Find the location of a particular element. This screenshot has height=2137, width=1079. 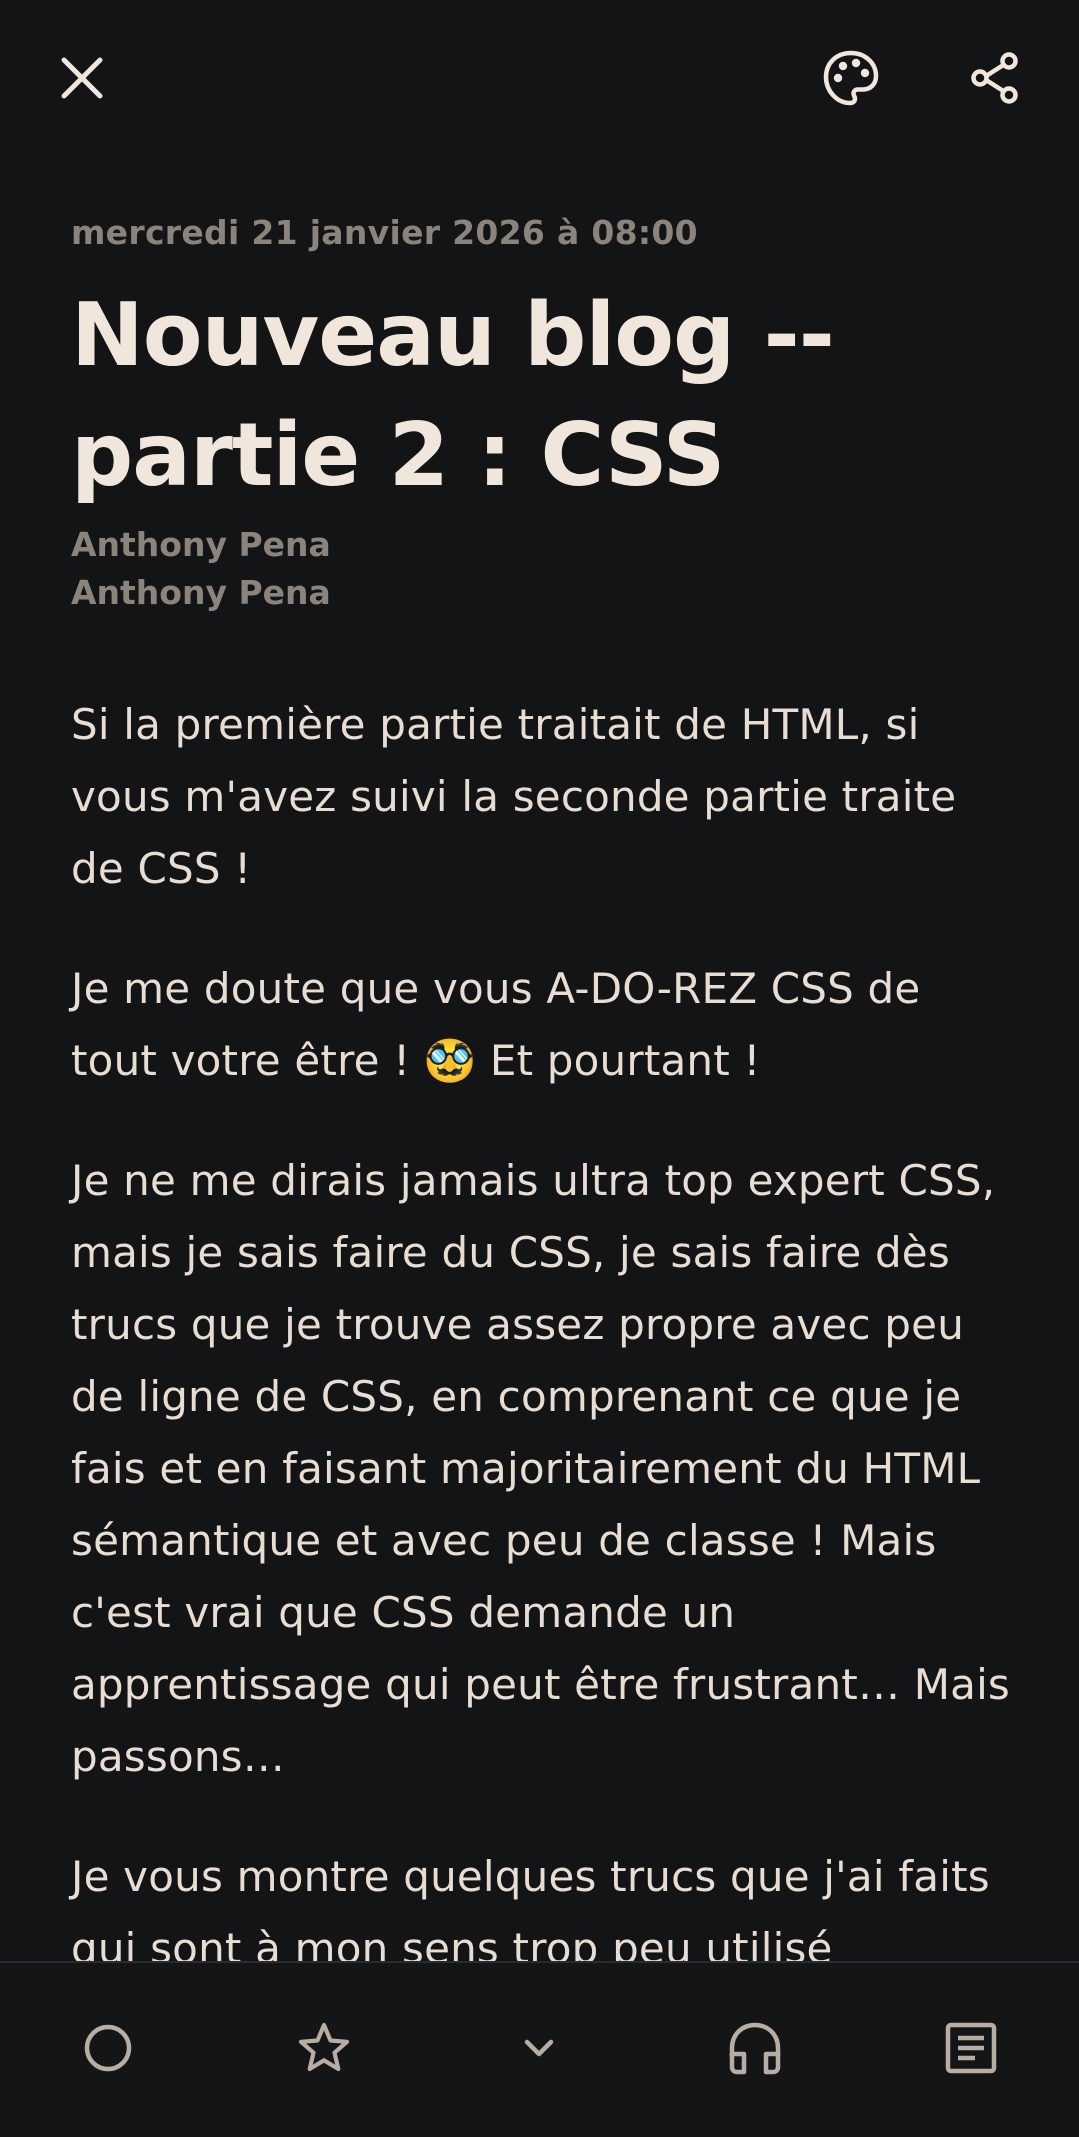

share-icon is located at coordinates (995, 78).